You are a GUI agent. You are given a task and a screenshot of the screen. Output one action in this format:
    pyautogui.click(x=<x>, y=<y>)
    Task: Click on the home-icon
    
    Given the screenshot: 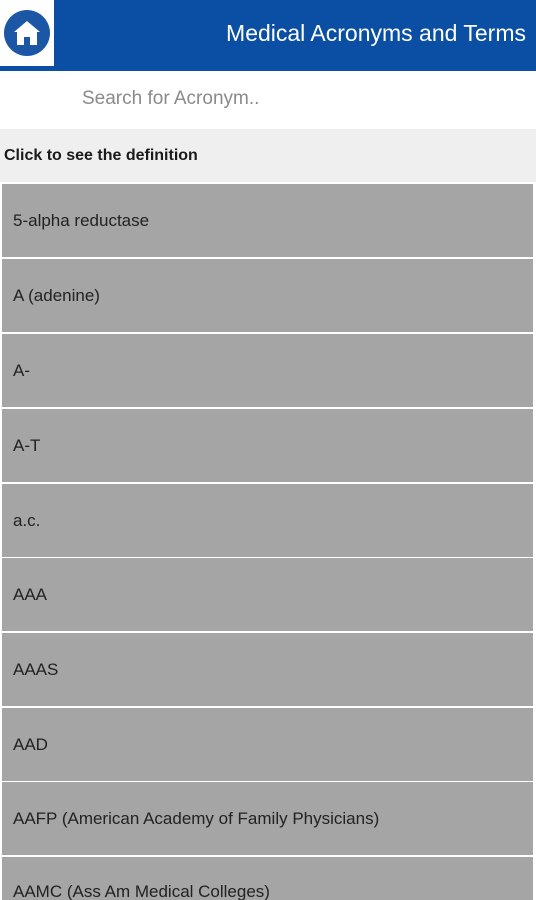 What is the action you would take?
    pyautogui.click(x=27, y=33)
    